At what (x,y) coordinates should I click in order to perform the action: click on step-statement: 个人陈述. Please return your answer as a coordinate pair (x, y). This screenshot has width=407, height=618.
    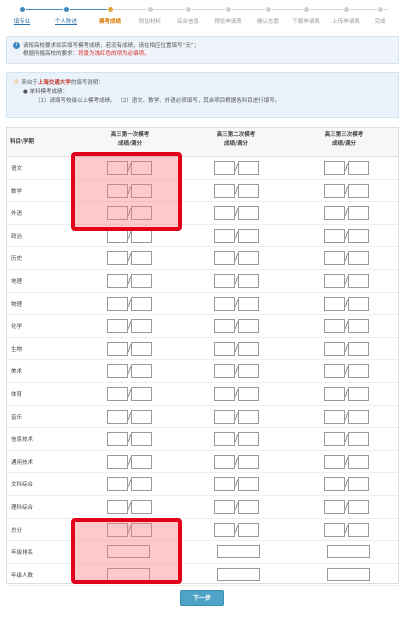
    Looking at the image, I should click on (66, 13).